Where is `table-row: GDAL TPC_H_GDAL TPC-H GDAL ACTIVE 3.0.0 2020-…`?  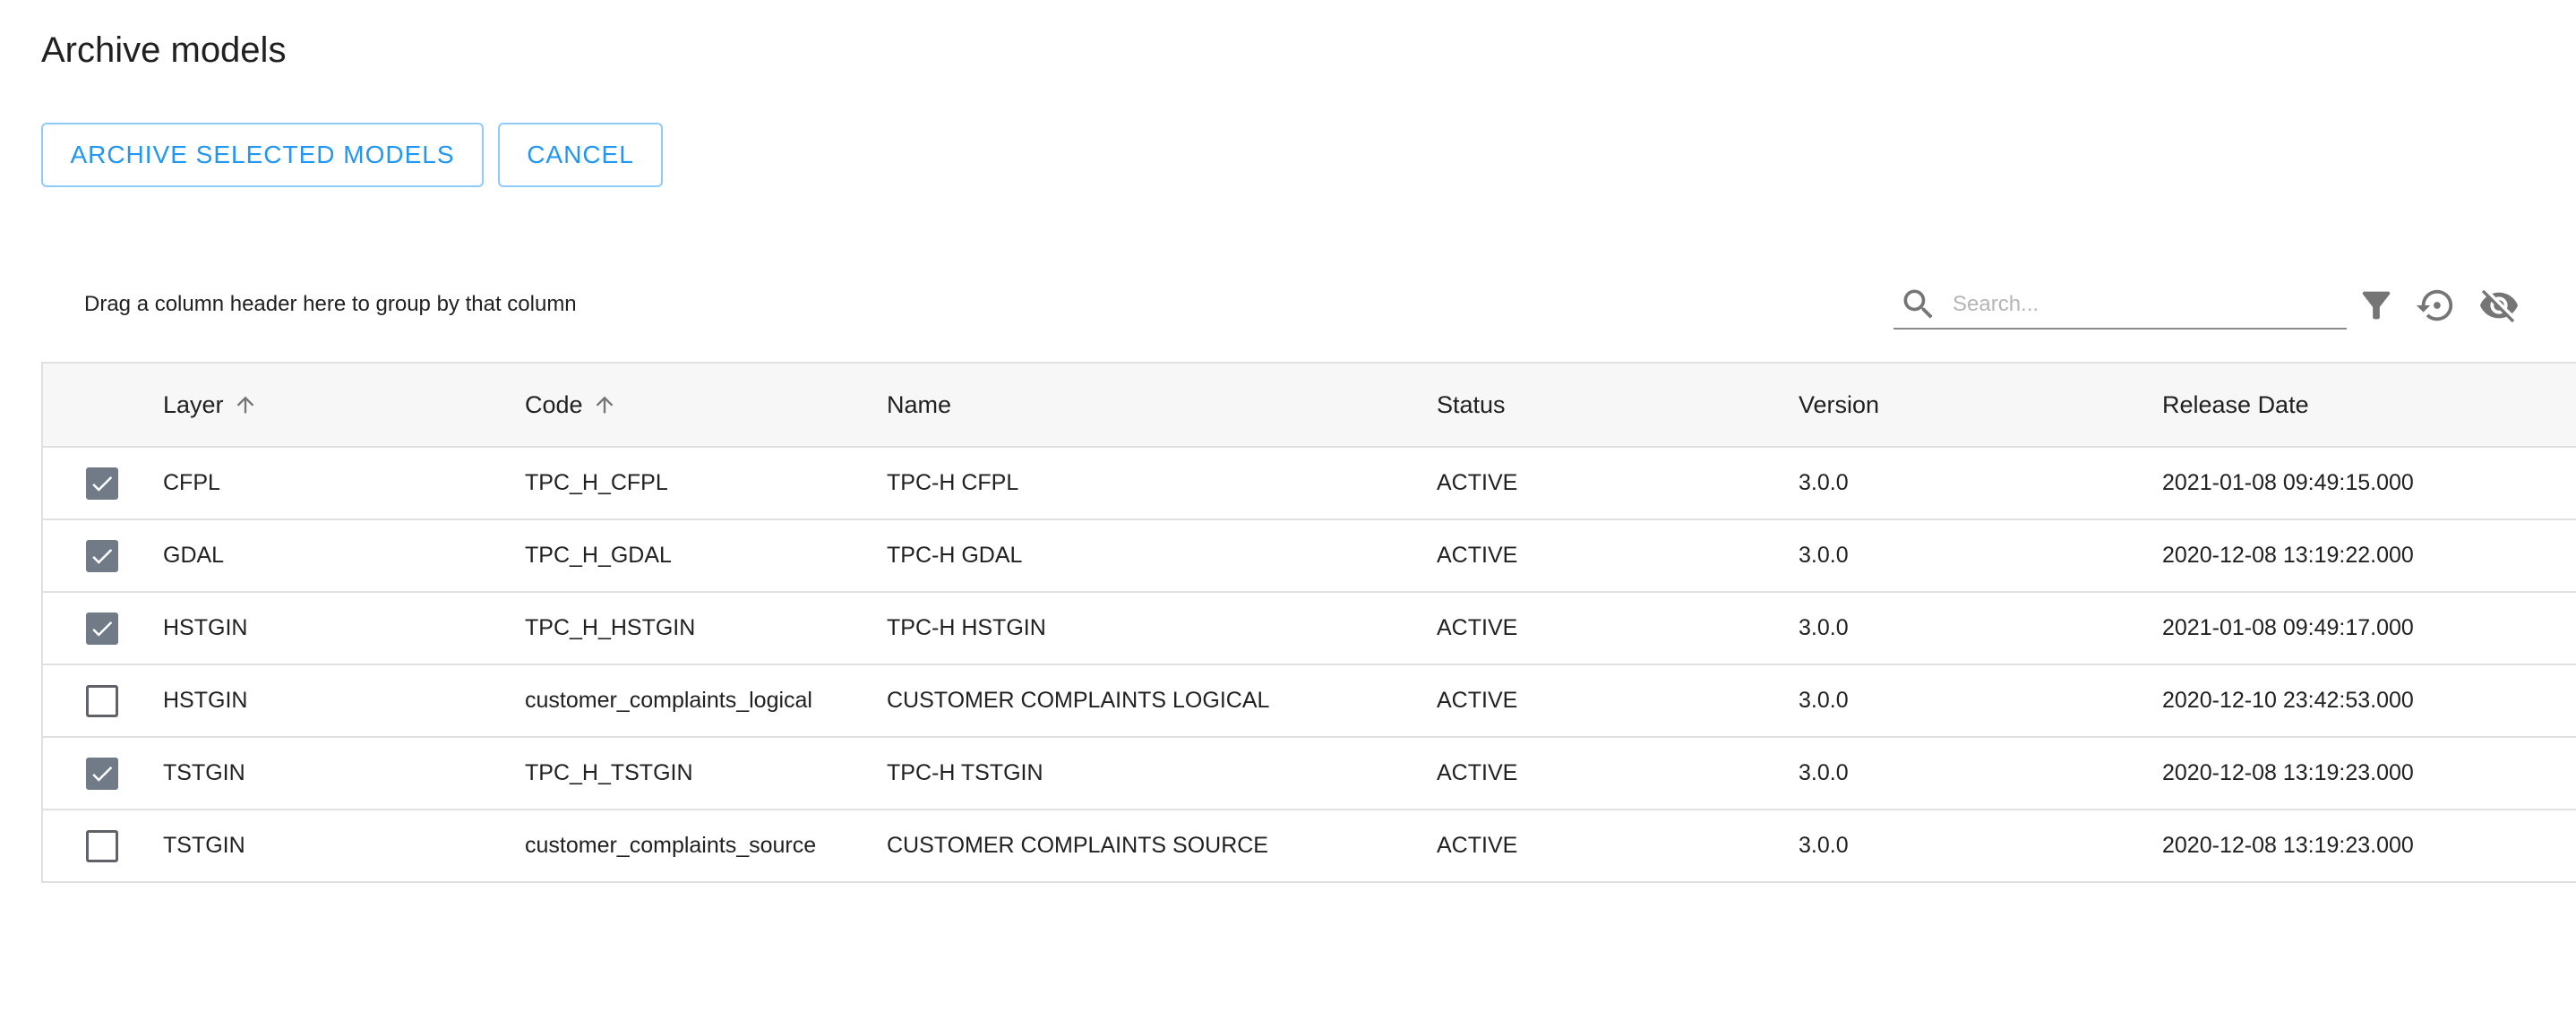
table-row: GDAL TPC_H_GDAL TPC-H GDAL ACTIVE 3.0.0 2020-… is located at coordinates (1309, 556).